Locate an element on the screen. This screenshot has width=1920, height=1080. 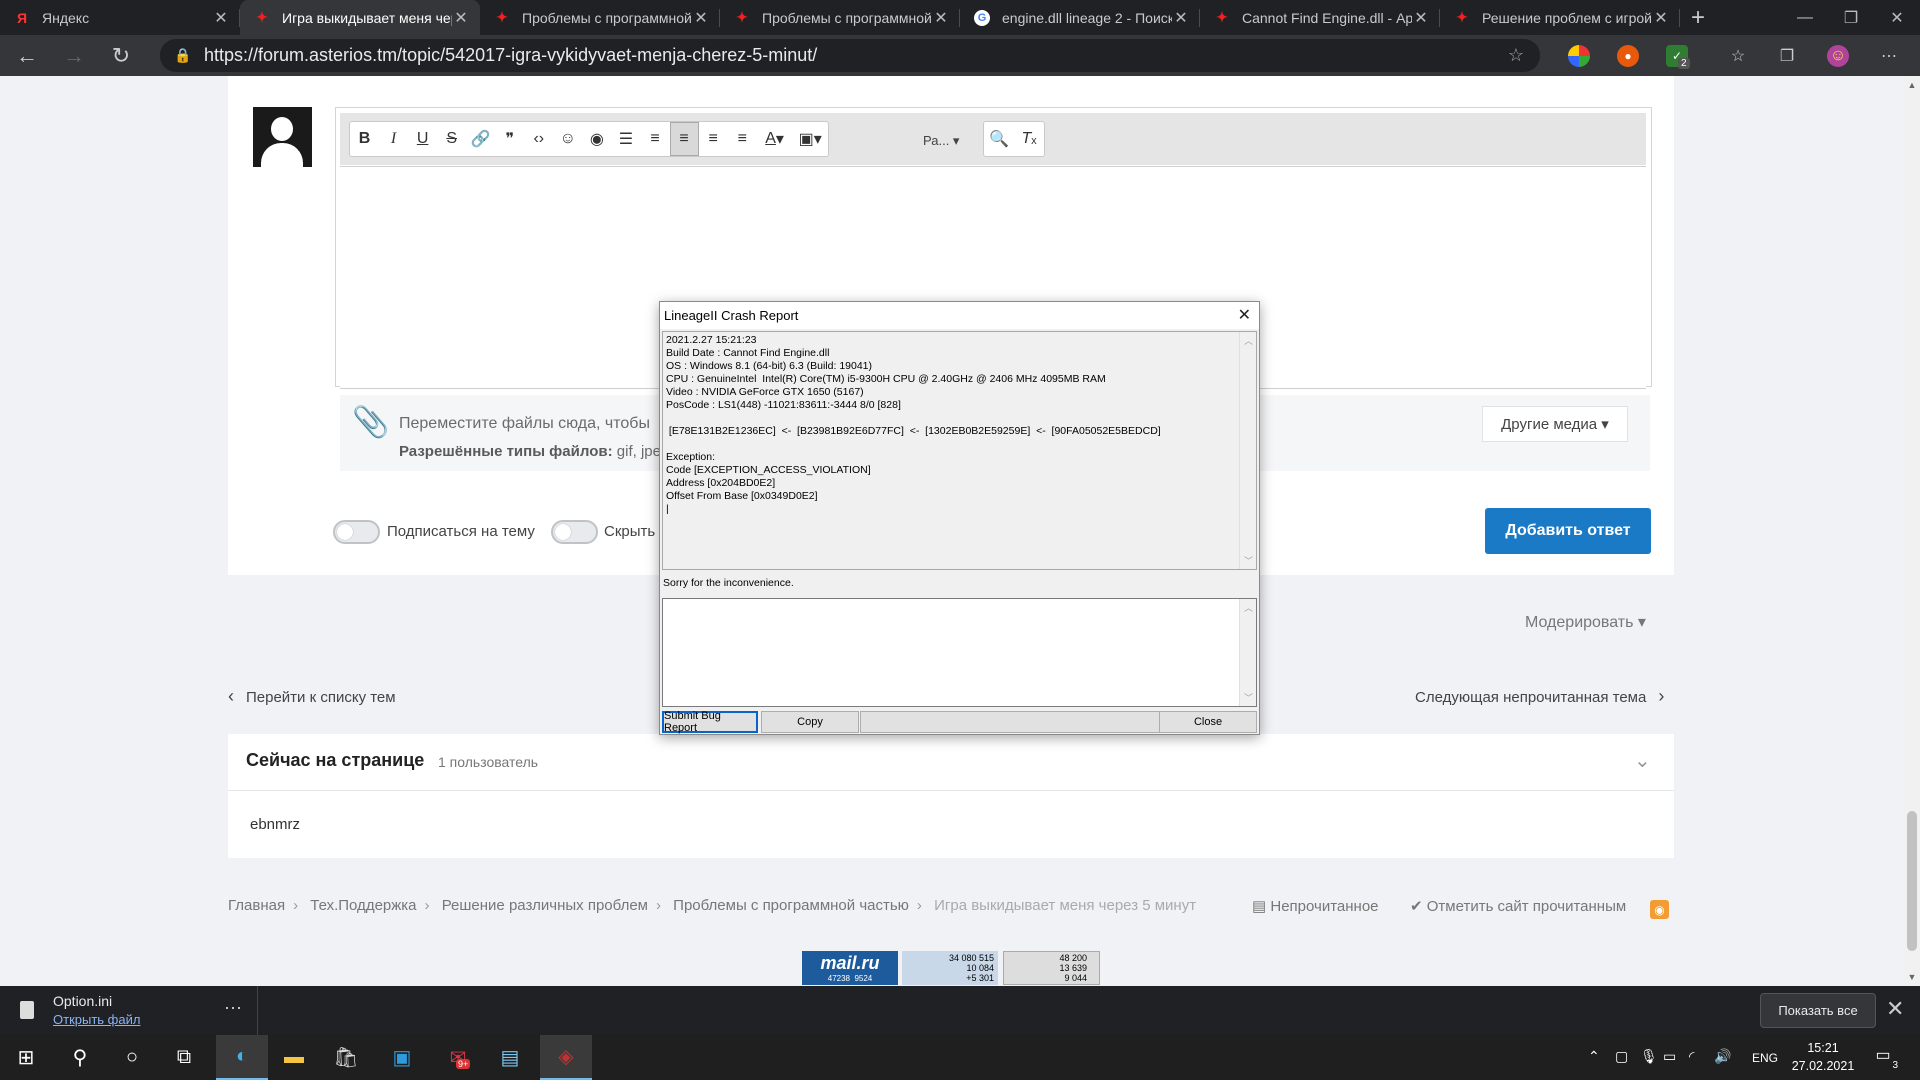
show-all-button: Показать все is located at coordinates (1818, 1010).